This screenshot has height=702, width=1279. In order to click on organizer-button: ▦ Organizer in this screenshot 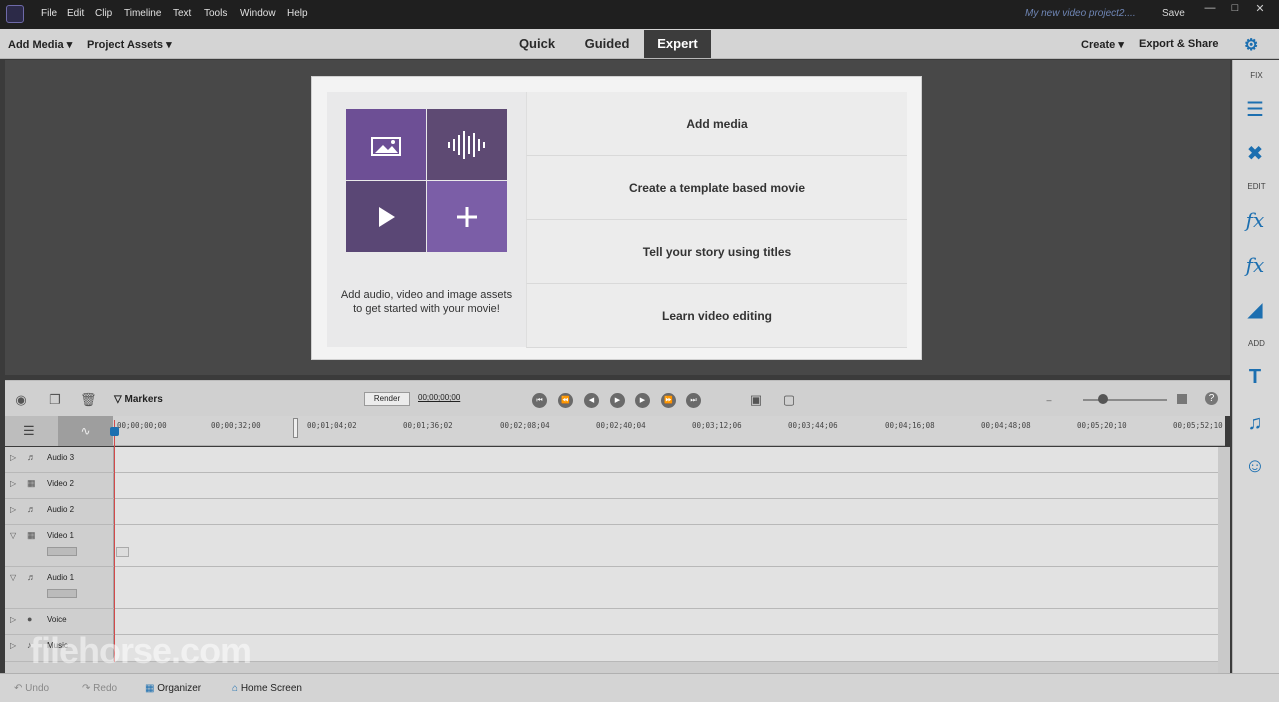, I will do `click(173, 688)`.